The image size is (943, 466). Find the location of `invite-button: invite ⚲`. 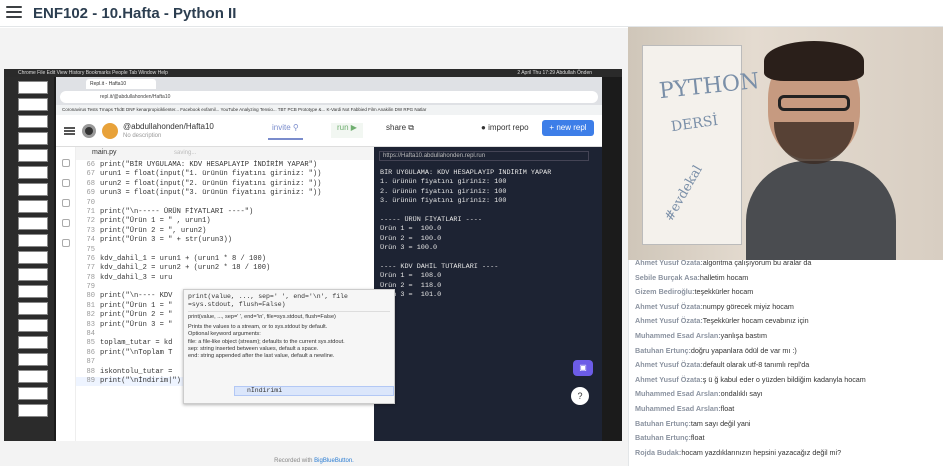

invite-button: invite ⚲ is located at coordinates (285, 131).